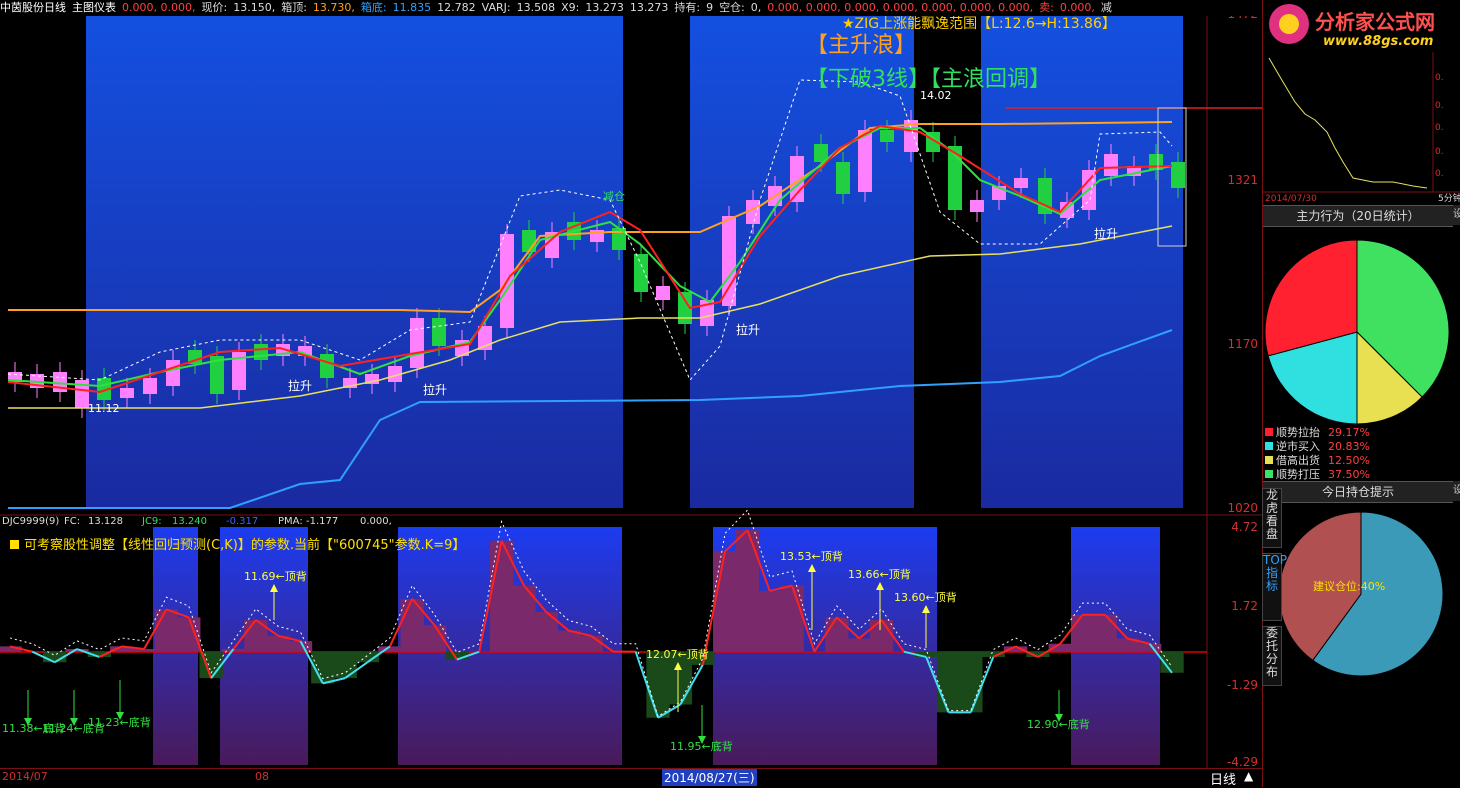 The image size is (1460, 788). I want to click on pullup-label-1: 拉升, so click(300, 385).